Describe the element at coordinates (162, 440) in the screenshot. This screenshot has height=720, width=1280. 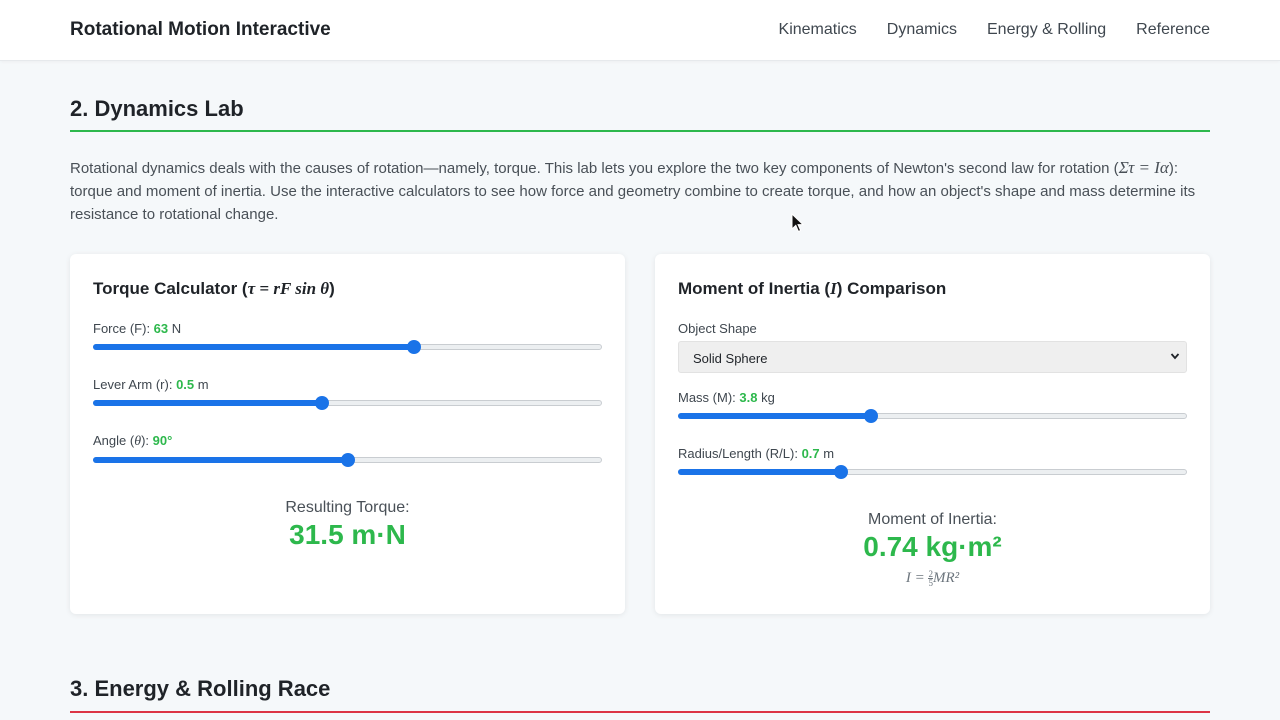
I see `angle-value: 90°` at that location.